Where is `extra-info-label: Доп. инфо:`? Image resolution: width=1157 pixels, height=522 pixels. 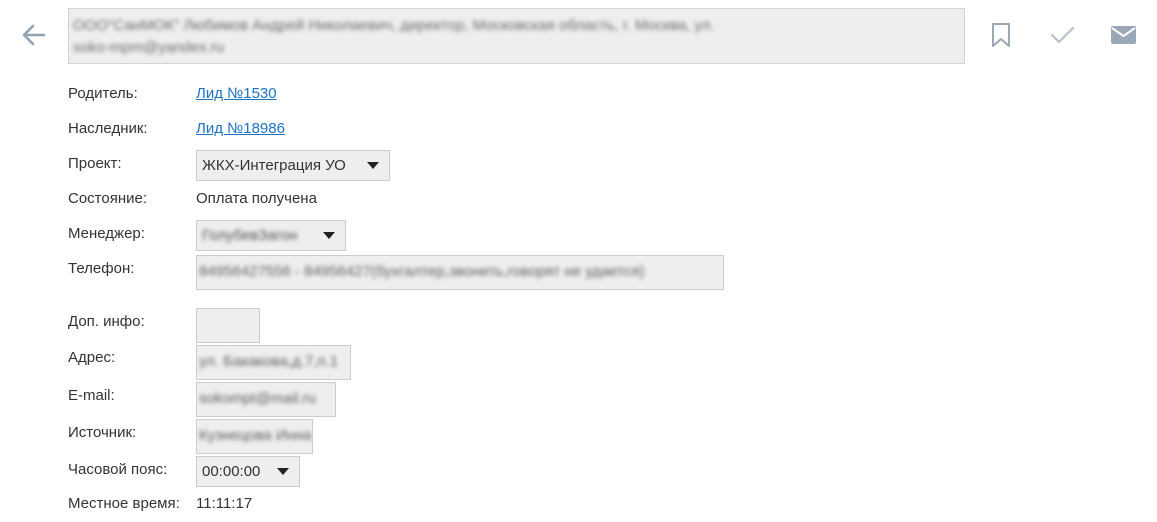
extra-info-label: Доп. инфо: is located at coordinates (106, 321).